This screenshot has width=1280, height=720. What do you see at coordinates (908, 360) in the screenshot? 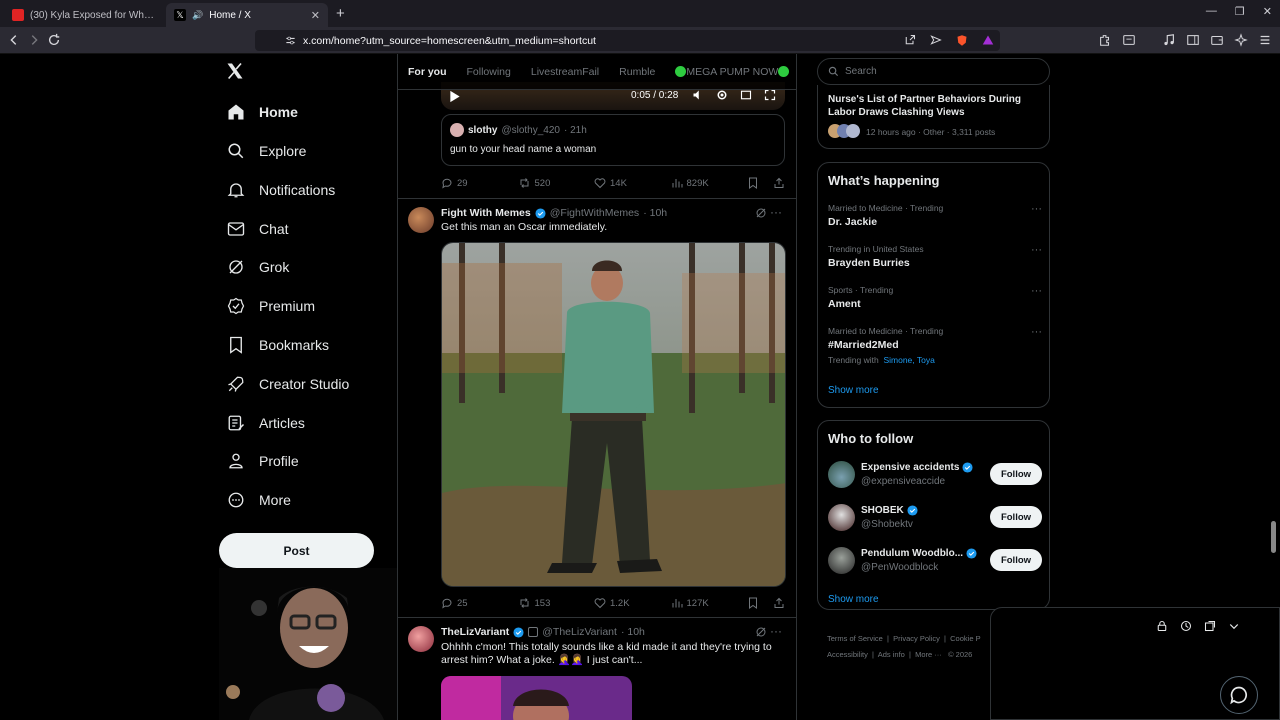
I see `trending-with-names: Simone, Toya` at bounding box center [908, 360].